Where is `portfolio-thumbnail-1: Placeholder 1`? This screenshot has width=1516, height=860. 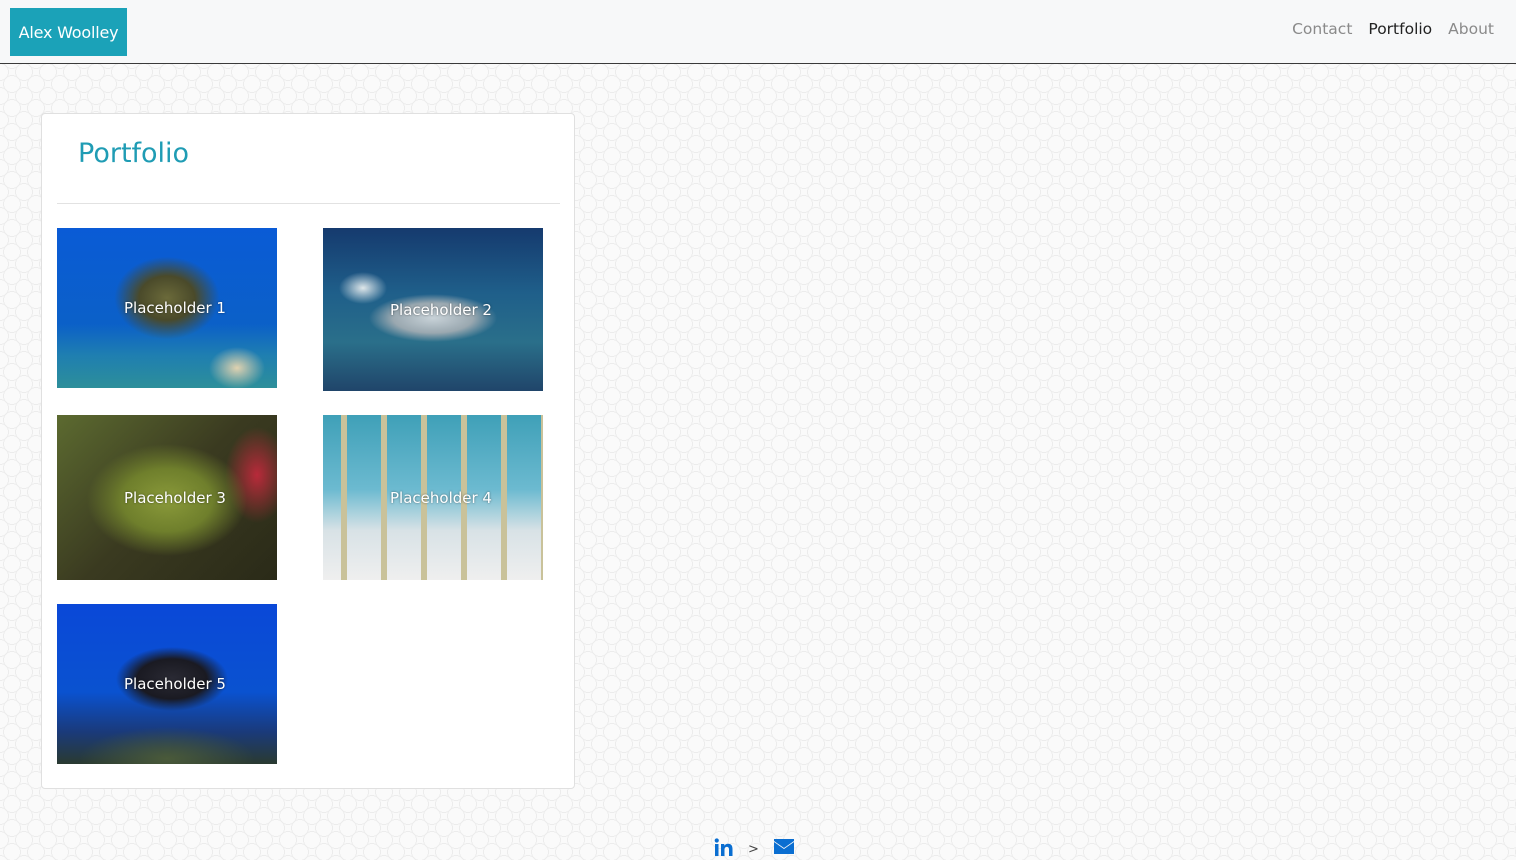
portfolio-thumbnail-1: Placeholder 1 is located at coordinates (167, 308).